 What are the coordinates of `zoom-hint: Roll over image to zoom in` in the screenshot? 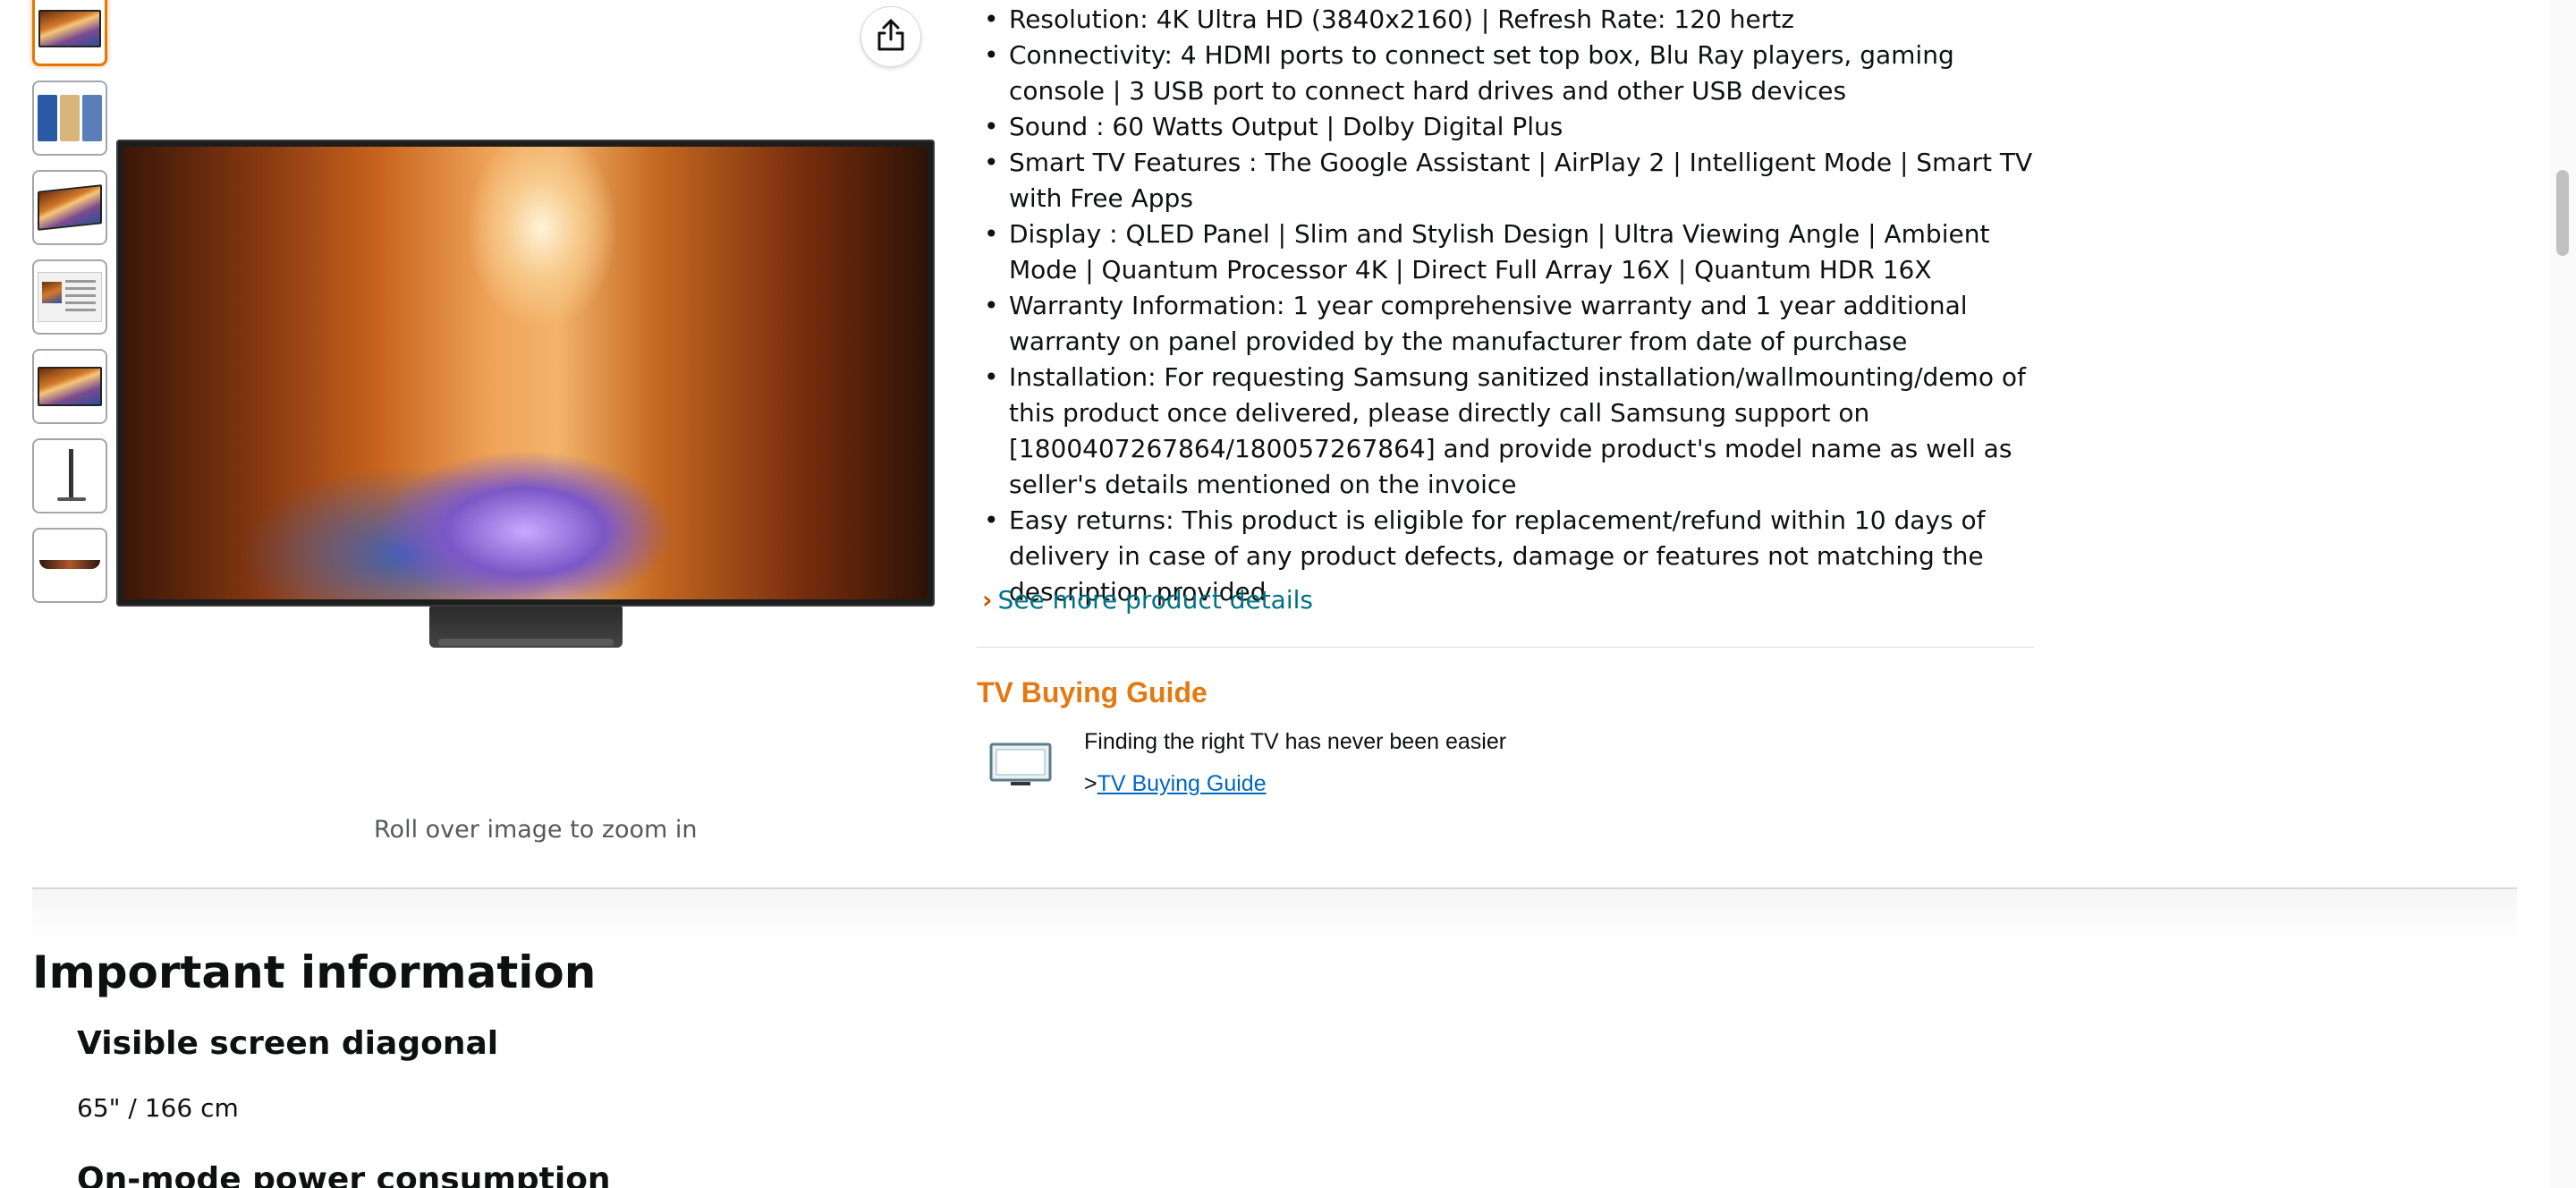 It's located at (536, 830).